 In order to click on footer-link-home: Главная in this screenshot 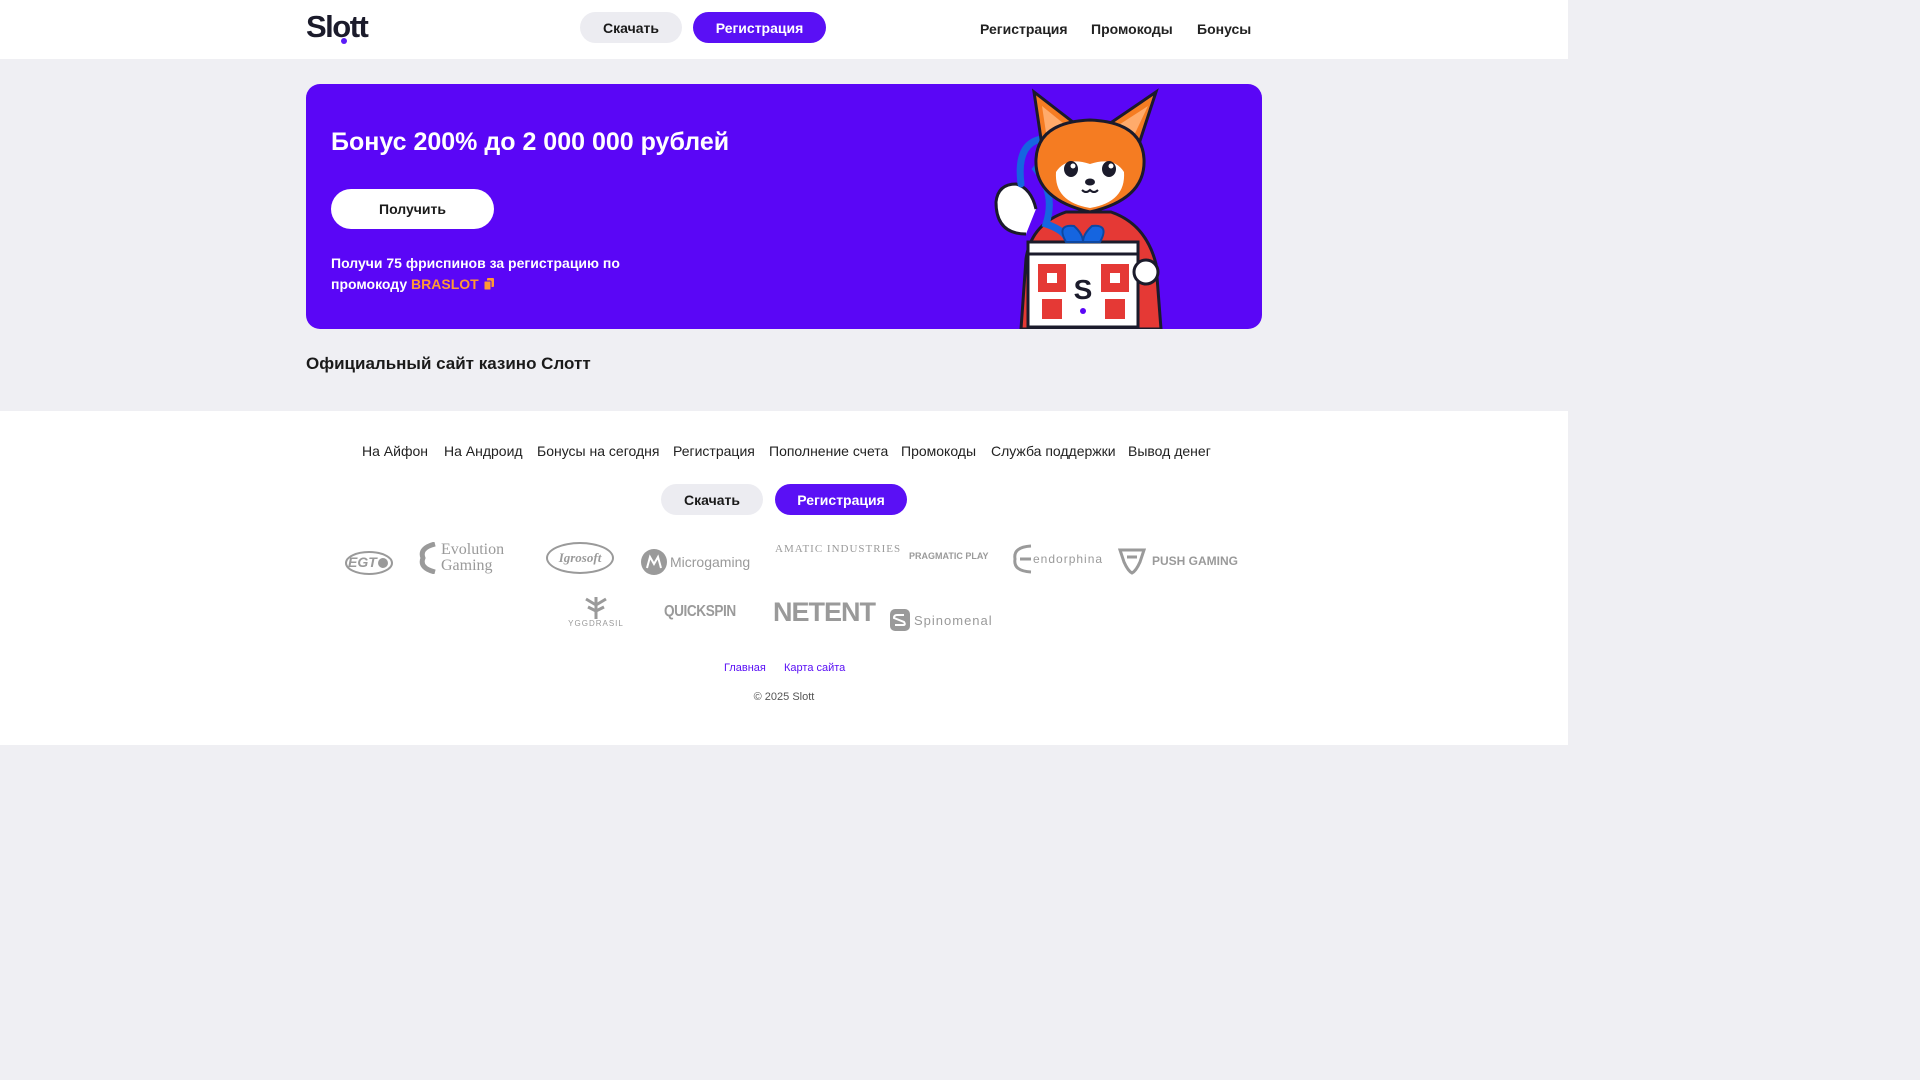, I will do `click(745, 668)`.